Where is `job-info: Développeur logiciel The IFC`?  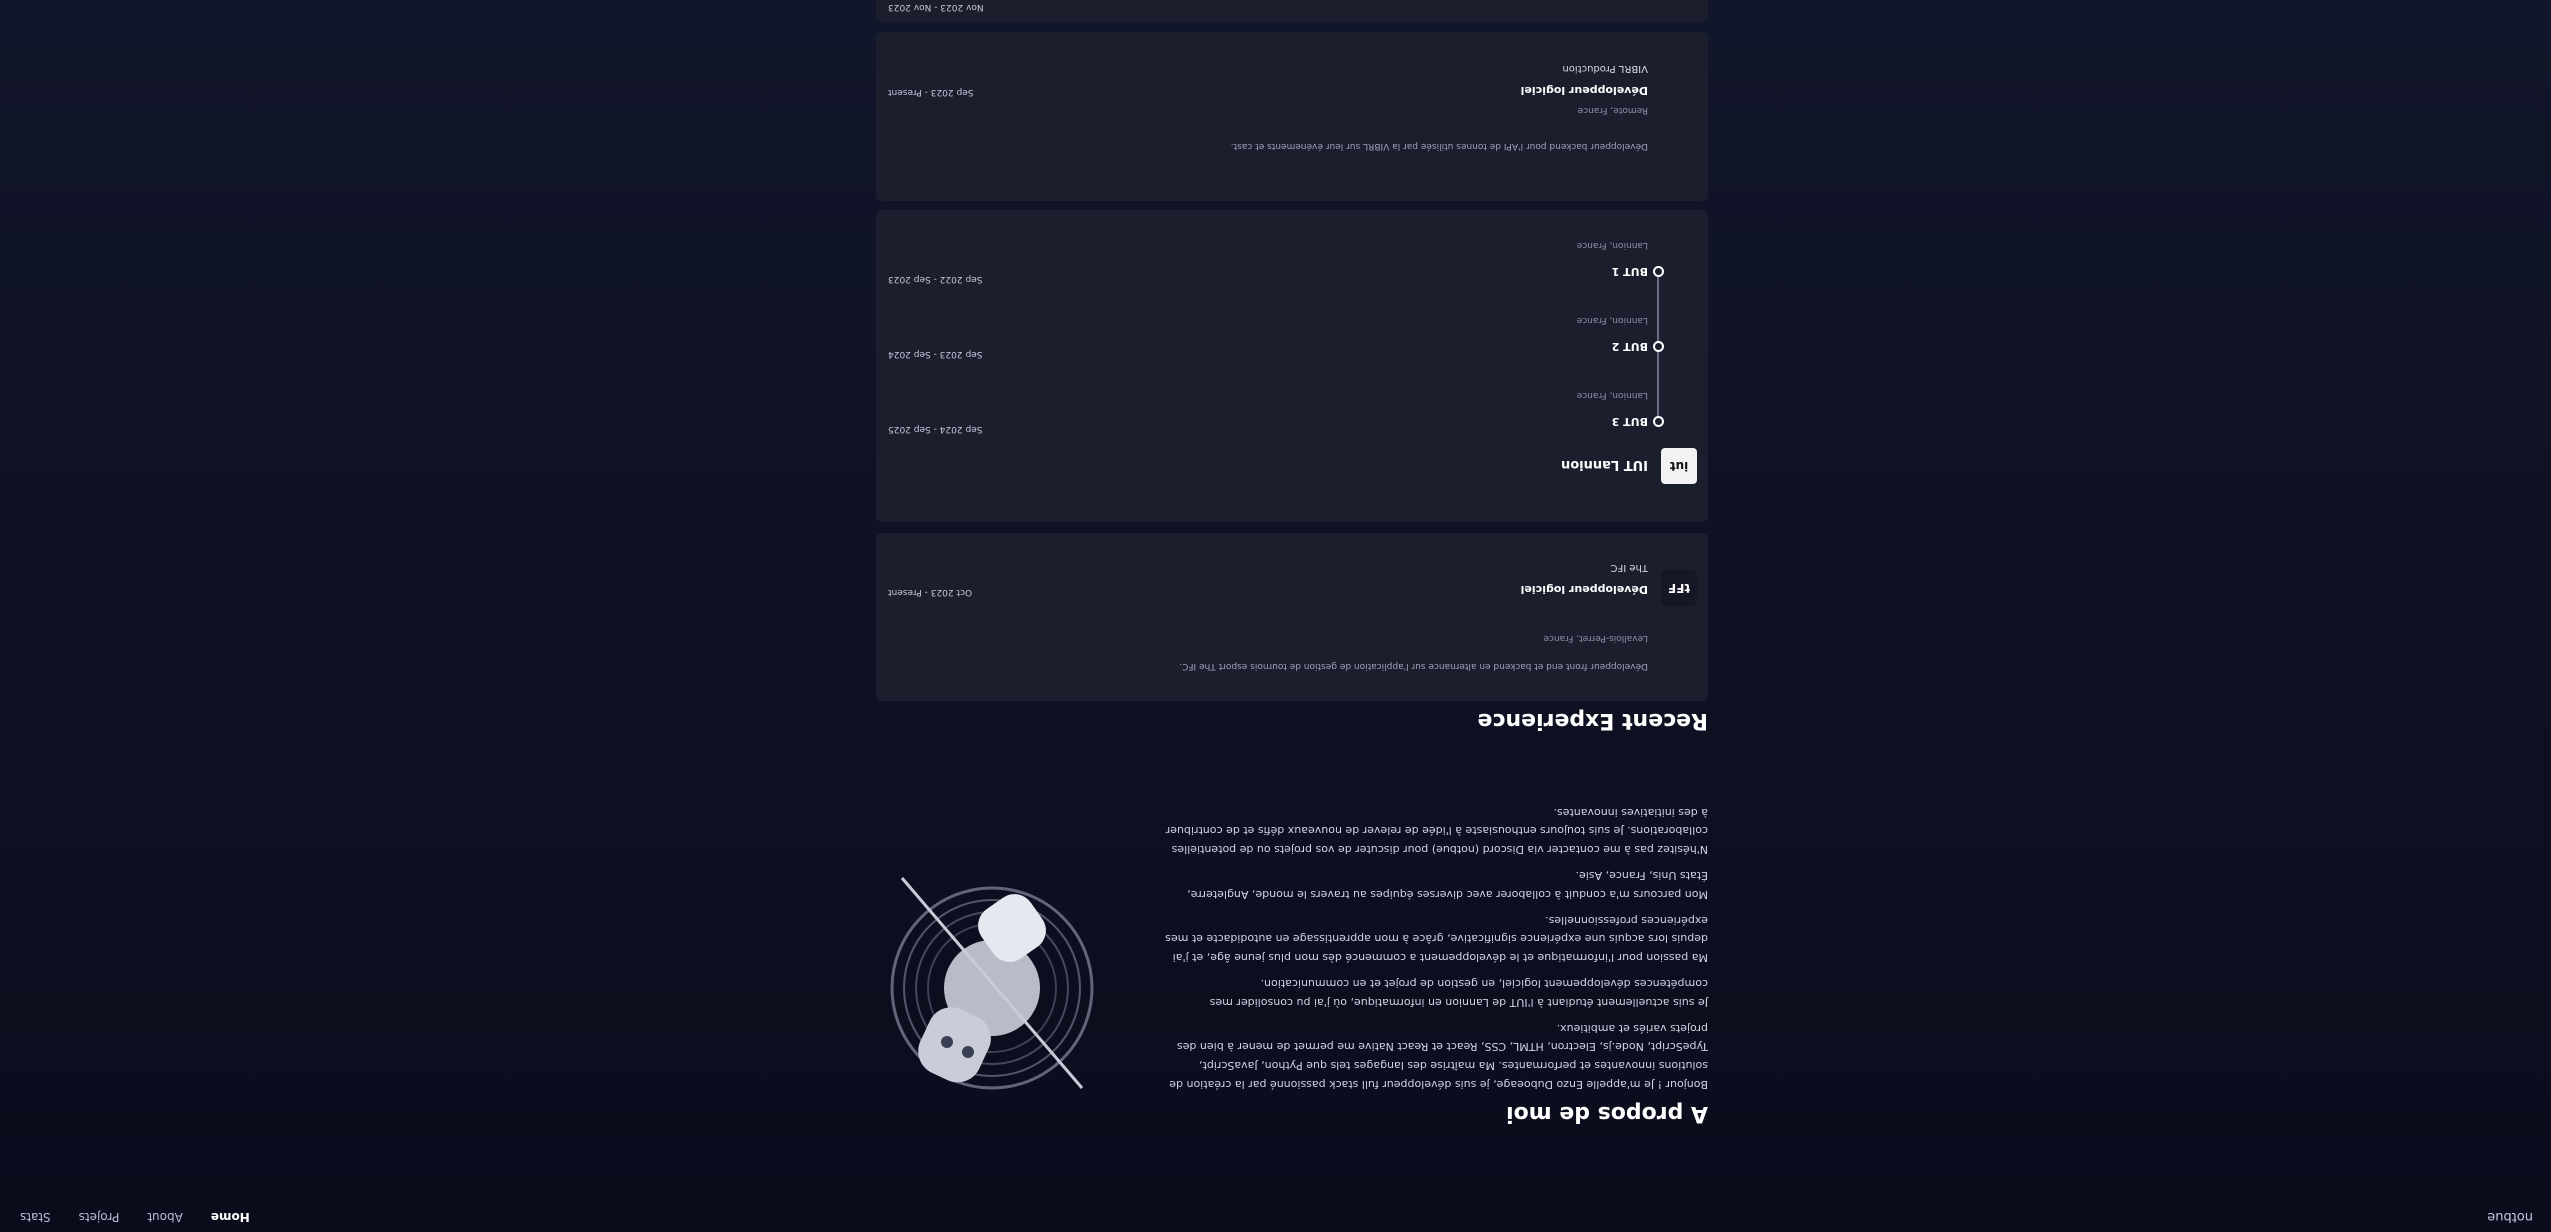 job-info: Développeur logiciel The IFC is located at coordinates (1584, 579).